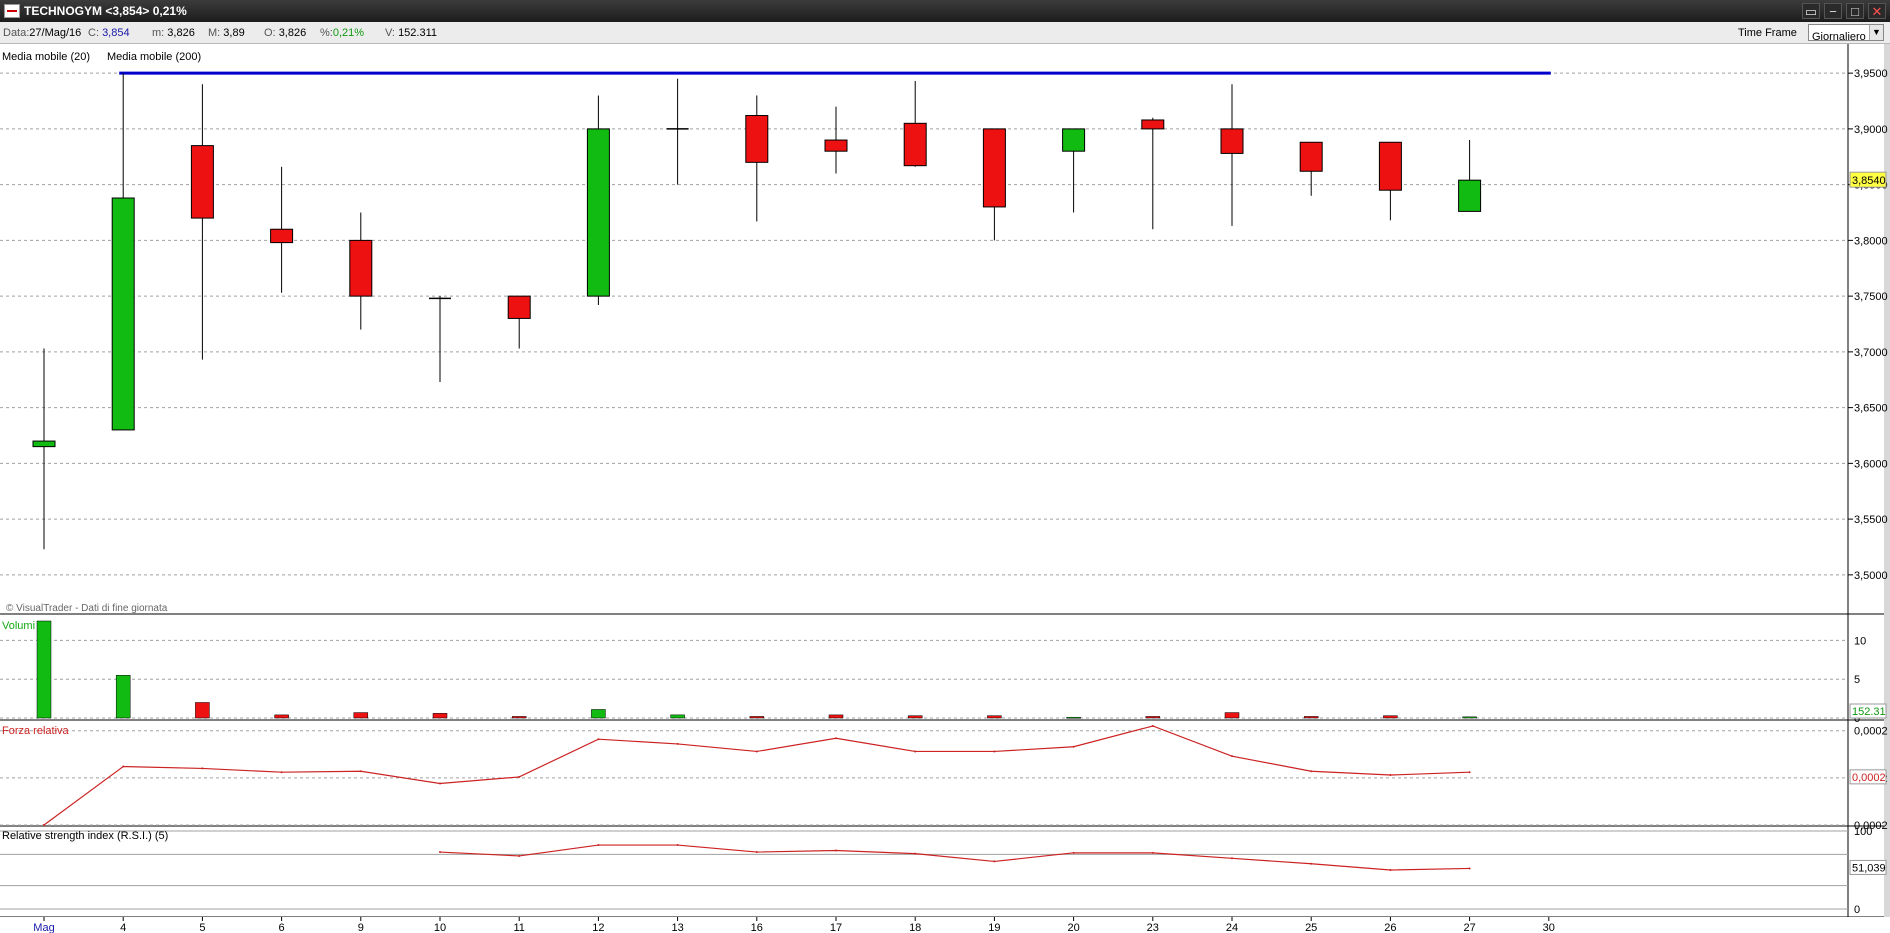 The width and height of the screenshot is (1890, 933). I want to click on price-tick-label: 3,9500, so click(1871, 74).